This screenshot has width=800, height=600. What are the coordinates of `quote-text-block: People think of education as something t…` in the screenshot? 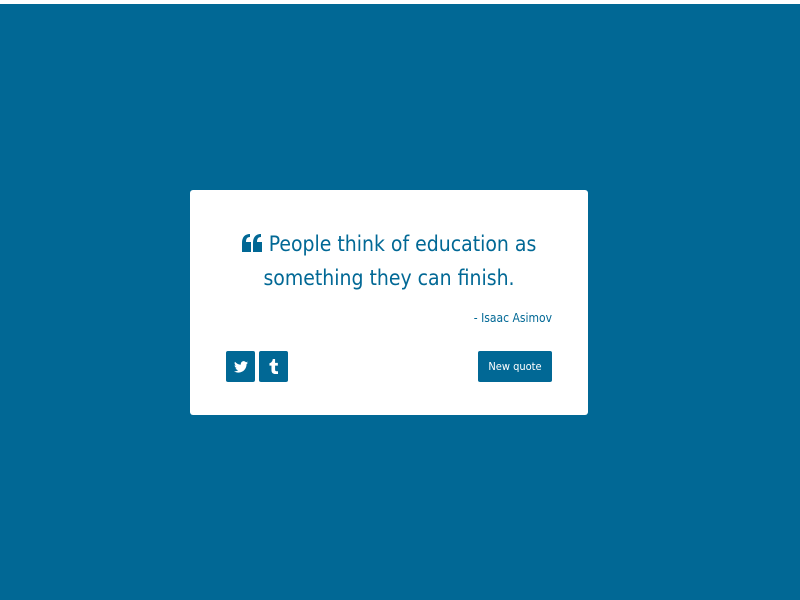 It's located at (389, 261).